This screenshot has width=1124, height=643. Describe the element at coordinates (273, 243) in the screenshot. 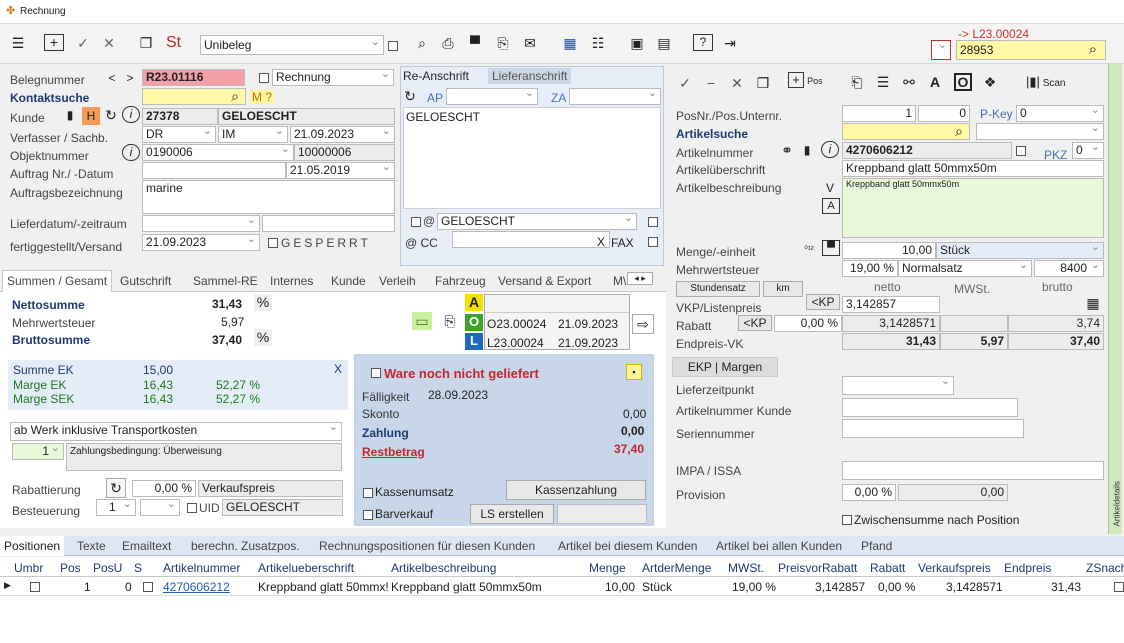

I see `gesperrt-checkbox` at that location.